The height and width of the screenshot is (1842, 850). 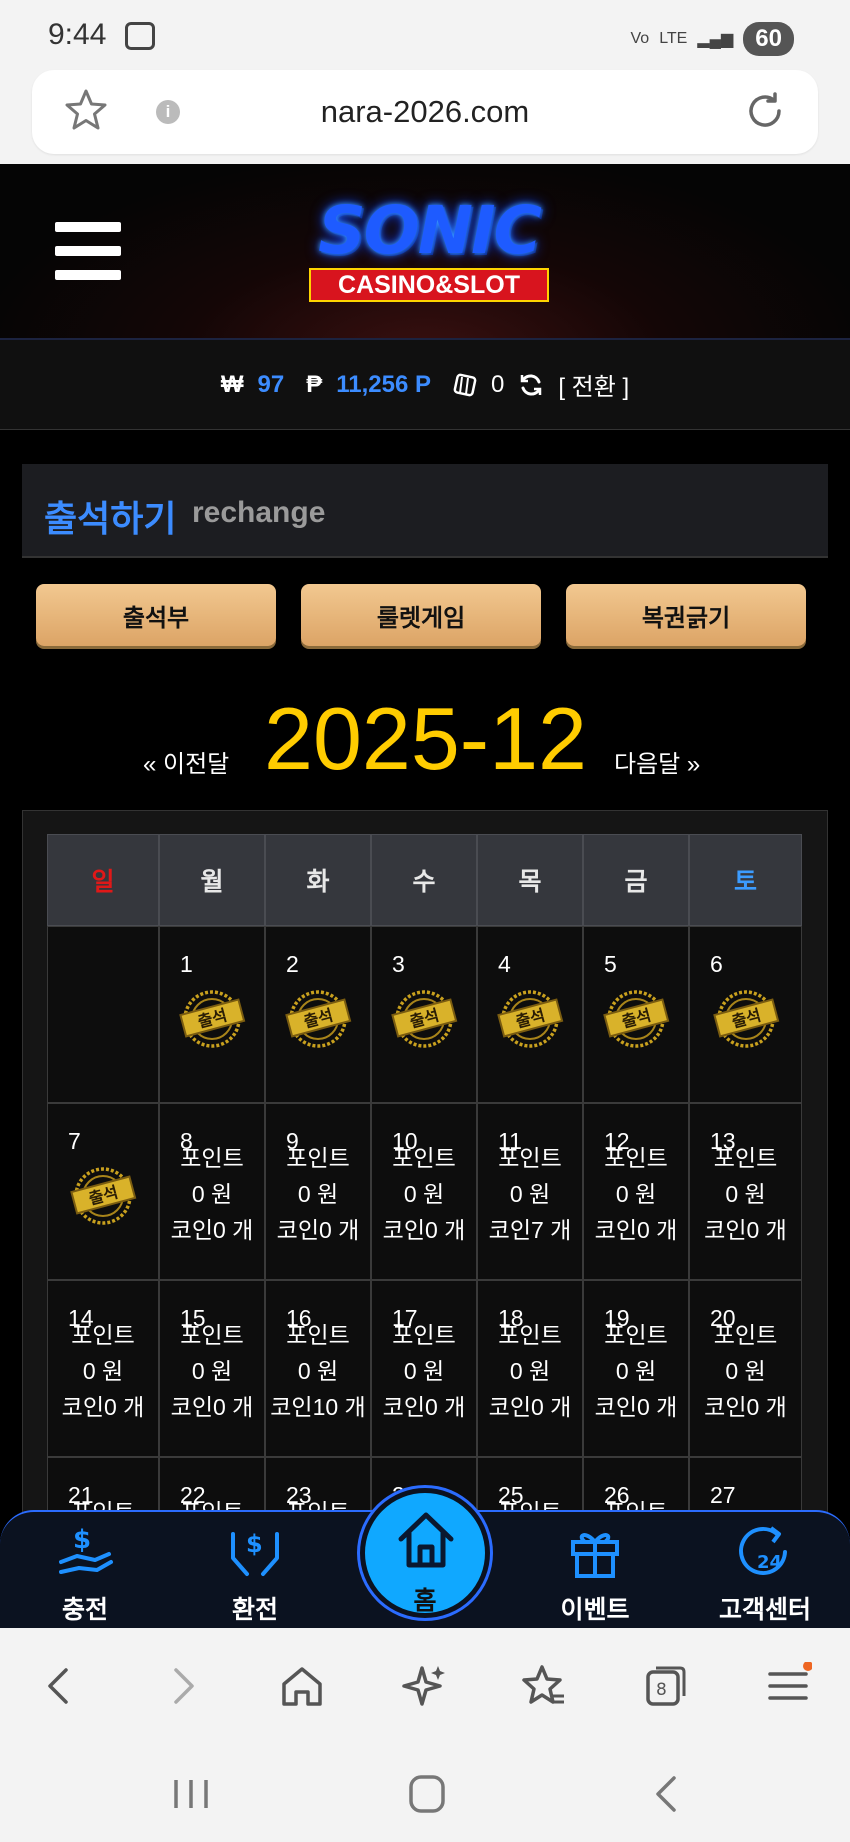 What do you see at coordinates (424, 880) in the screenshot?
I see `weekday-wed: 수` at bounding box center [424, 880].